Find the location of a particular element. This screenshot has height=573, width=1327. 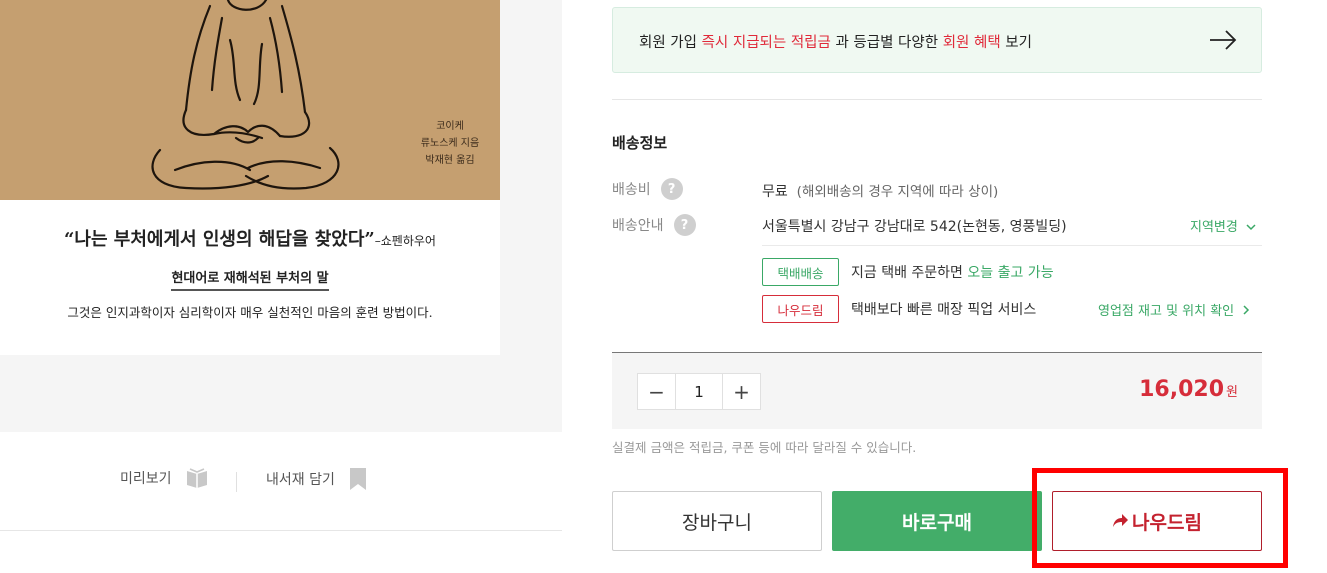

same-day-shipping-highlight: 오늘 출고 가능 is located at coordinates (1010, 273).